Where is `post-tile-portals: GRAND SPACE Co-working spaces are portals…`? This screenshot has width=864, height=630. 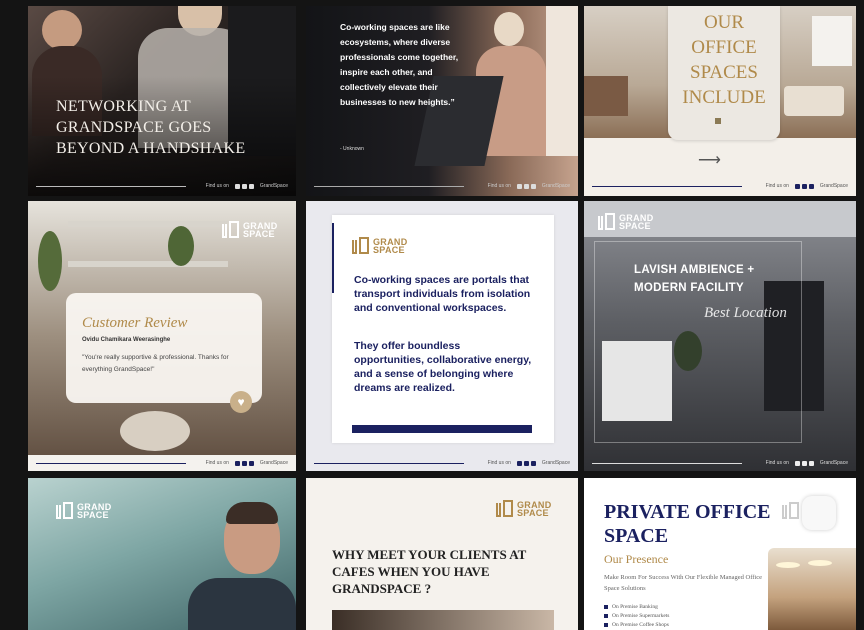
post-tile-portals: GRAND SPACE Co-working spaces are portals… is located at coordinates (442, 336).